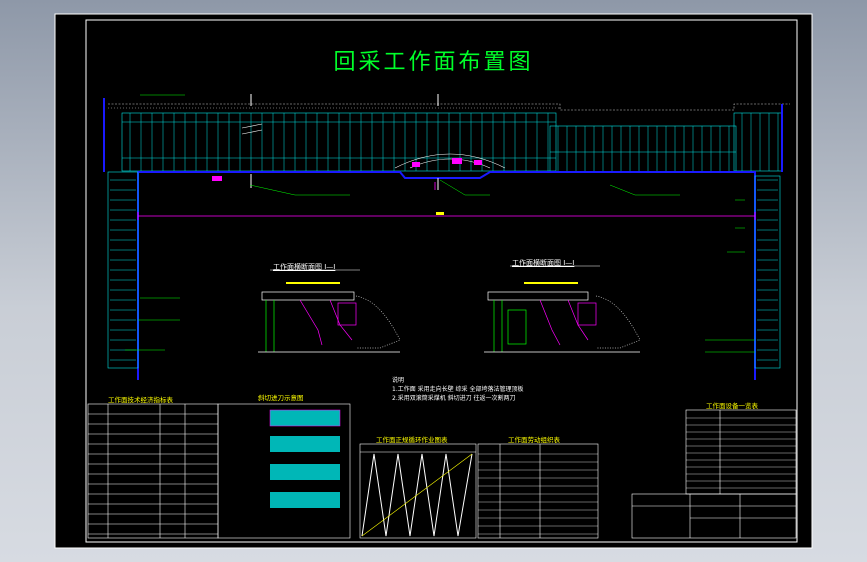 The height and width of the screenshot is (562, 867). Describe the element at coordinates (732, 406) in the screenshot. I see `table-title-5: 工作面设备一览表` at that location.